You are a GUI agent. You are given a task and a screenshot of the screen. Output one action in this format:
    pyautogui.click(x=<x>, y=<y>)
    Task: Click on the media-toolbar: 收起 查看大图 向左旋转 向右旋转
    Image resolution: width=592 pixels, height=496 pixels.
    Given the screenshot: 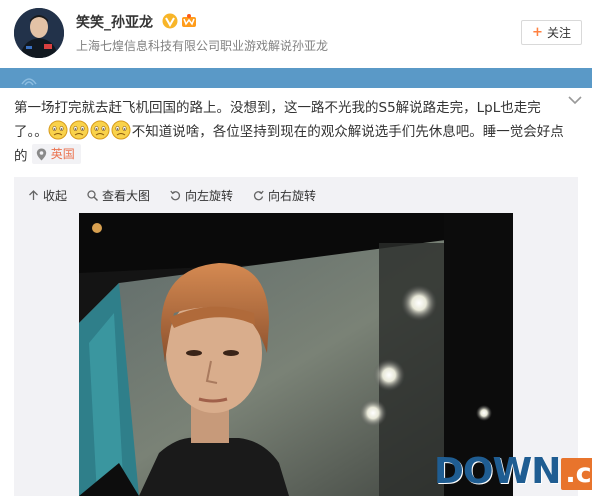 What is the action you would take?
    pyautogui.click(x=296, y=195)
    